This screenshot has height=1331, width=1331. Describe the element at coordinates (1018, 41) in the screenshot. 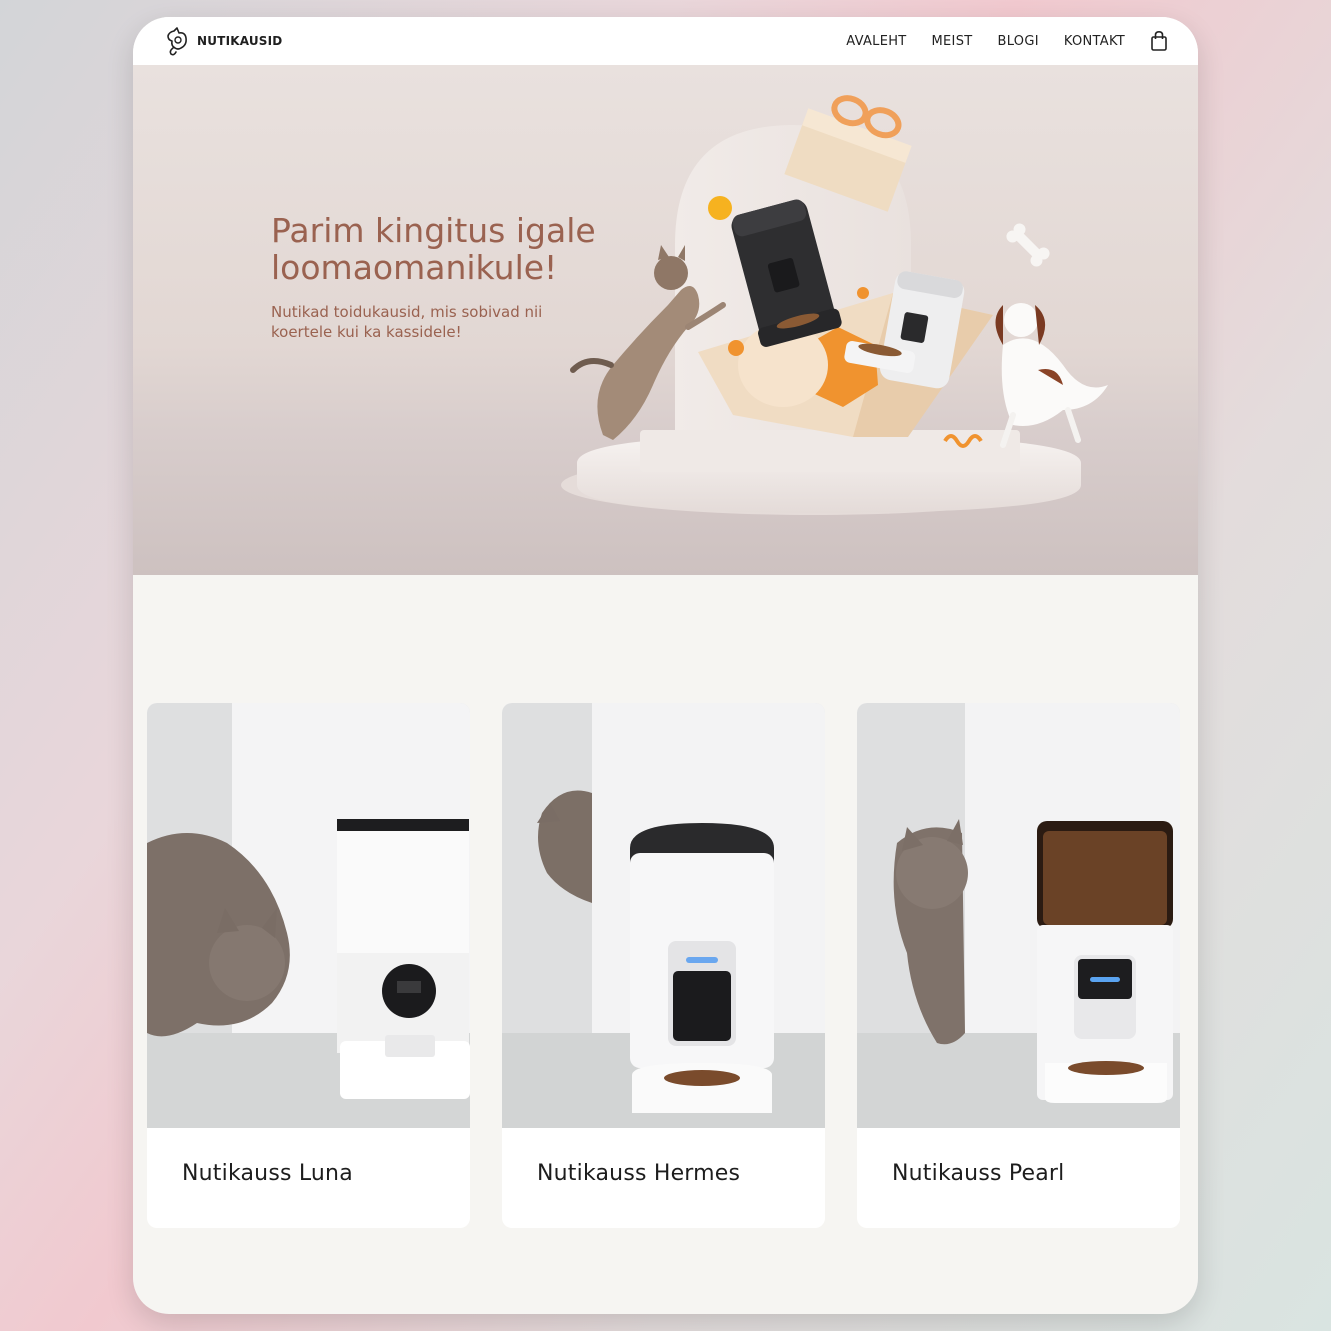

I see `nav-link-blogi: BLOGI` at that location.